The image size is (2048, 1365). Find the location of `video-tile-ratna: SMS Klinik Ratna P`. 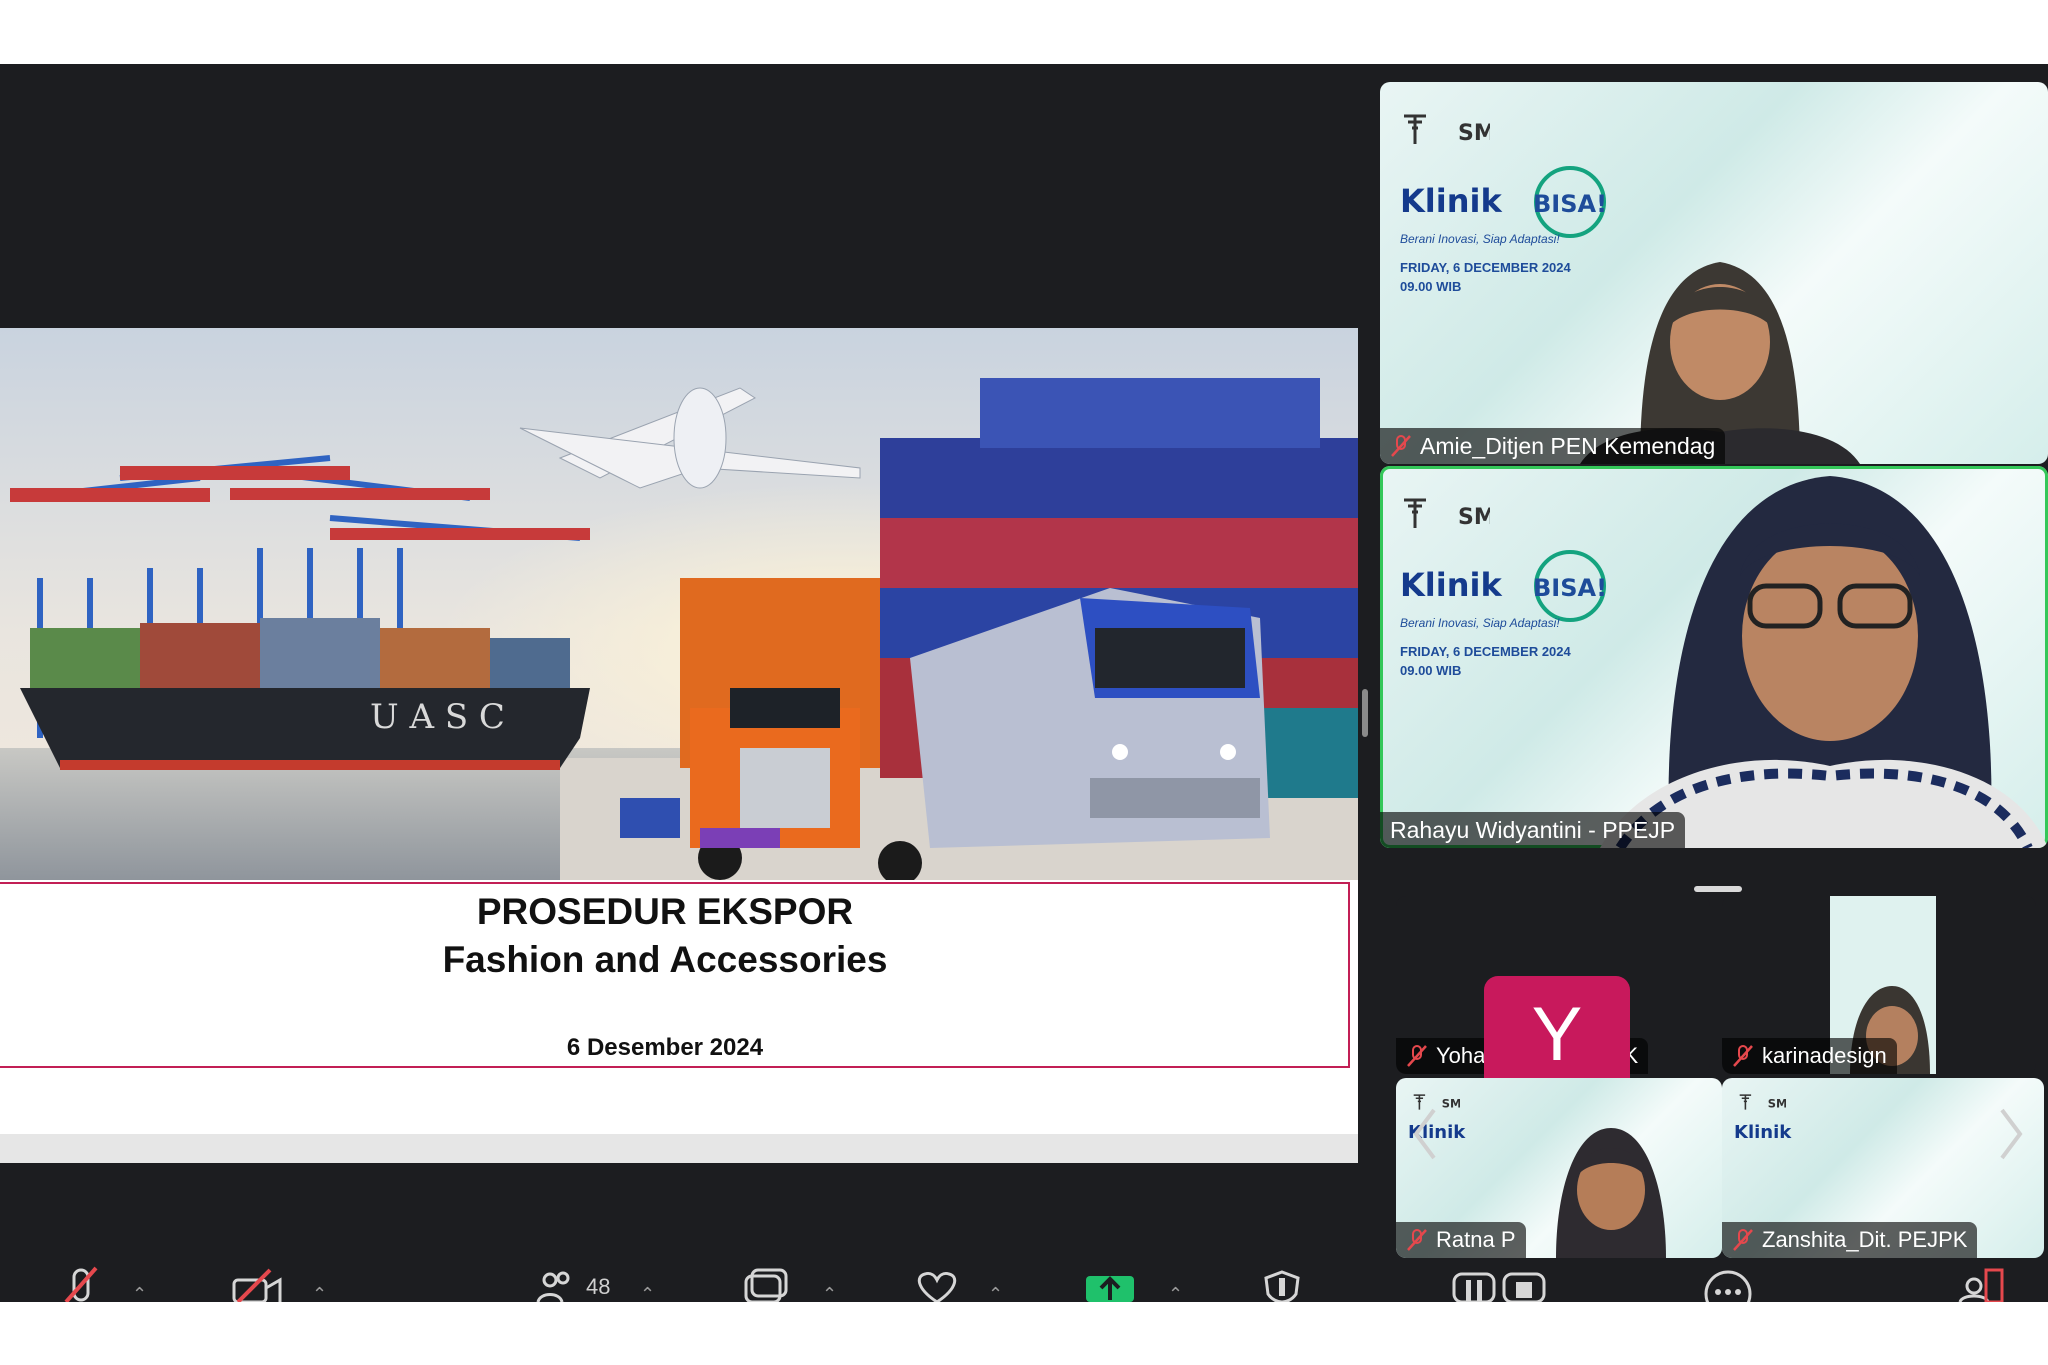

video-tile-ratna: SMS Klinik Ratna P is located at coordinates (1559, 1168).